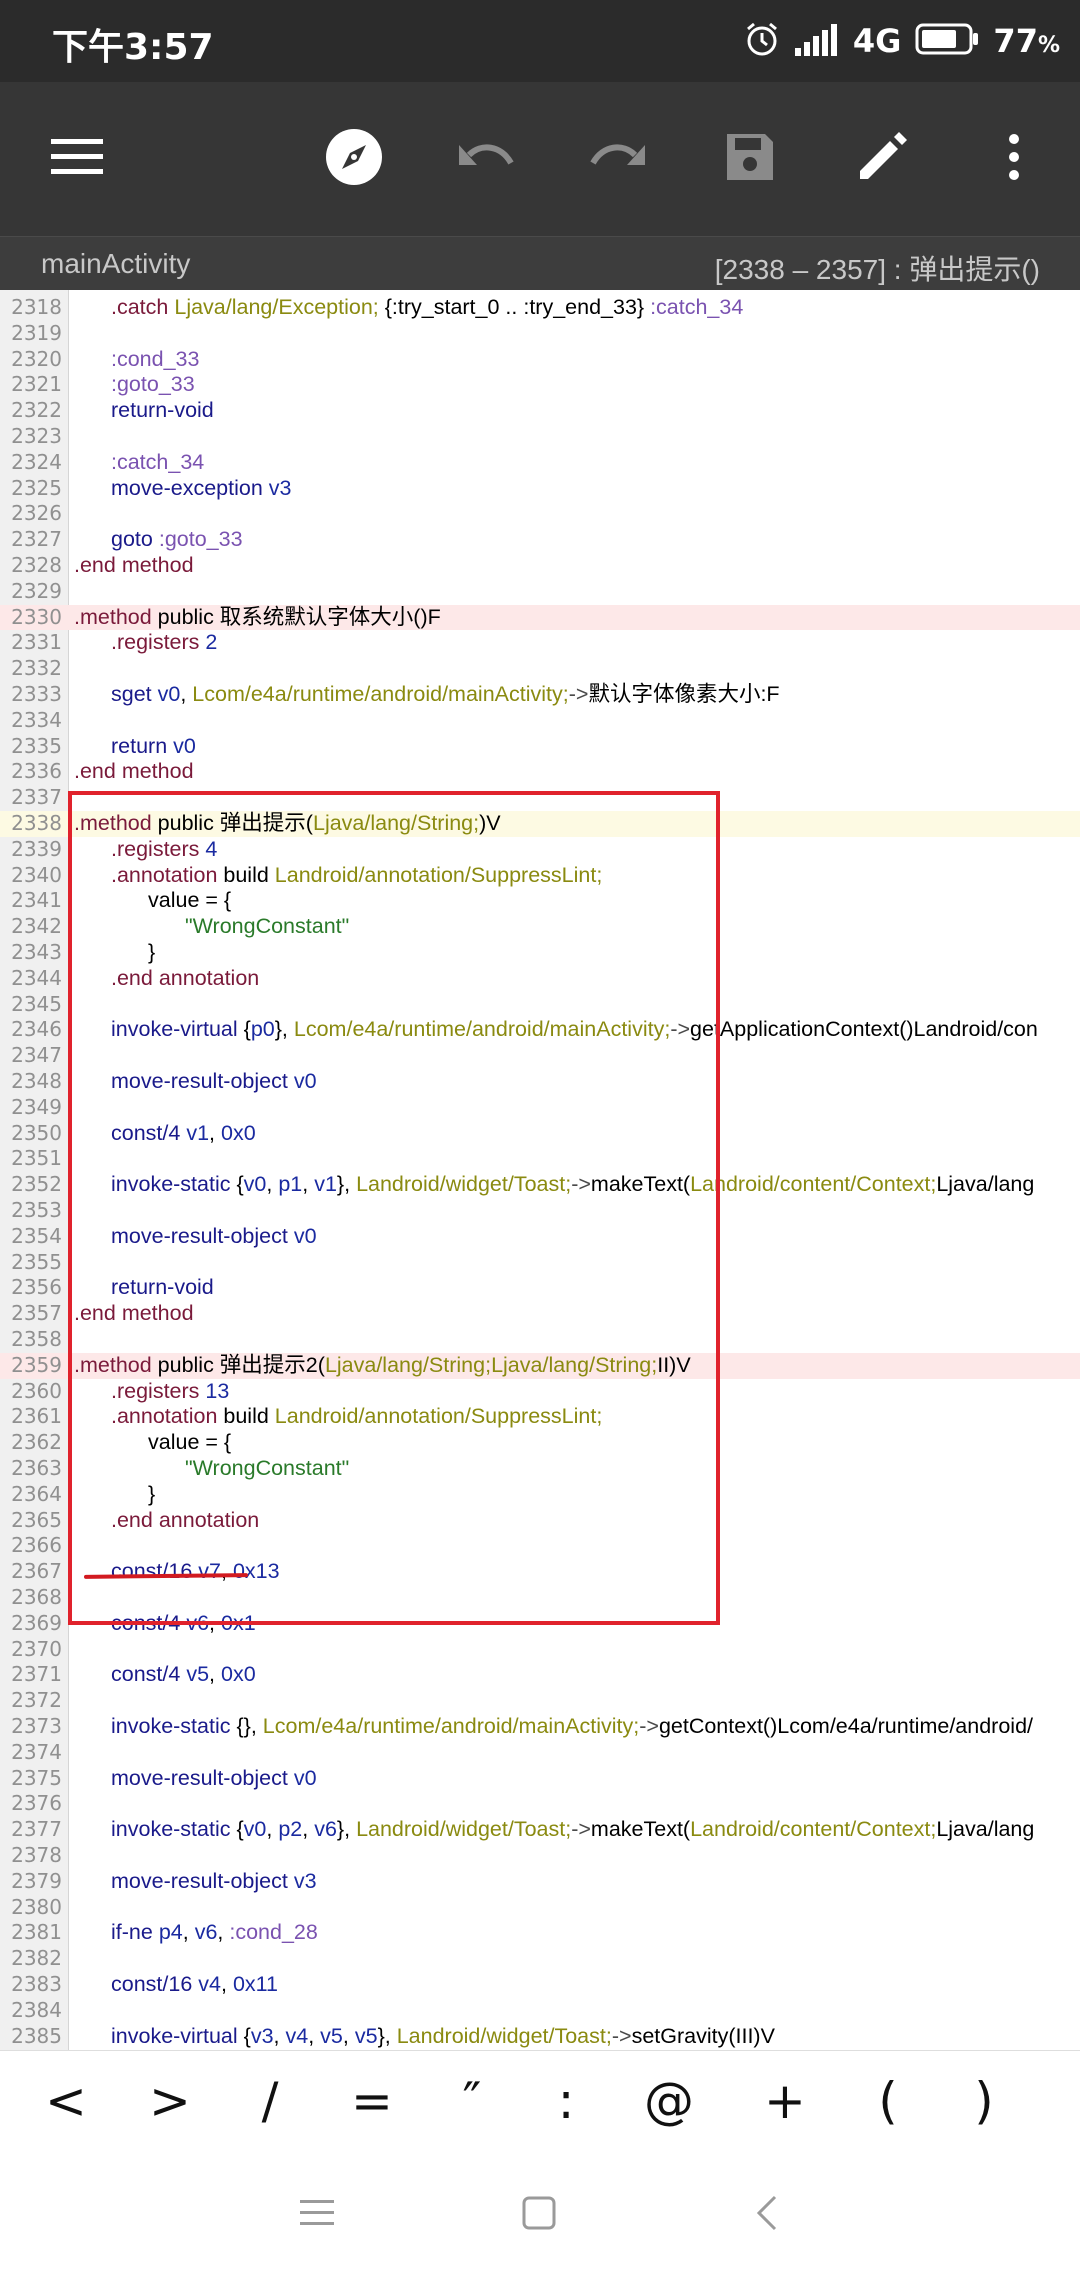  Describe the element at coordinates (540, 1675) in the screenshot. I see `code-line: 2371 const/4 v5, 0x0` at that location.